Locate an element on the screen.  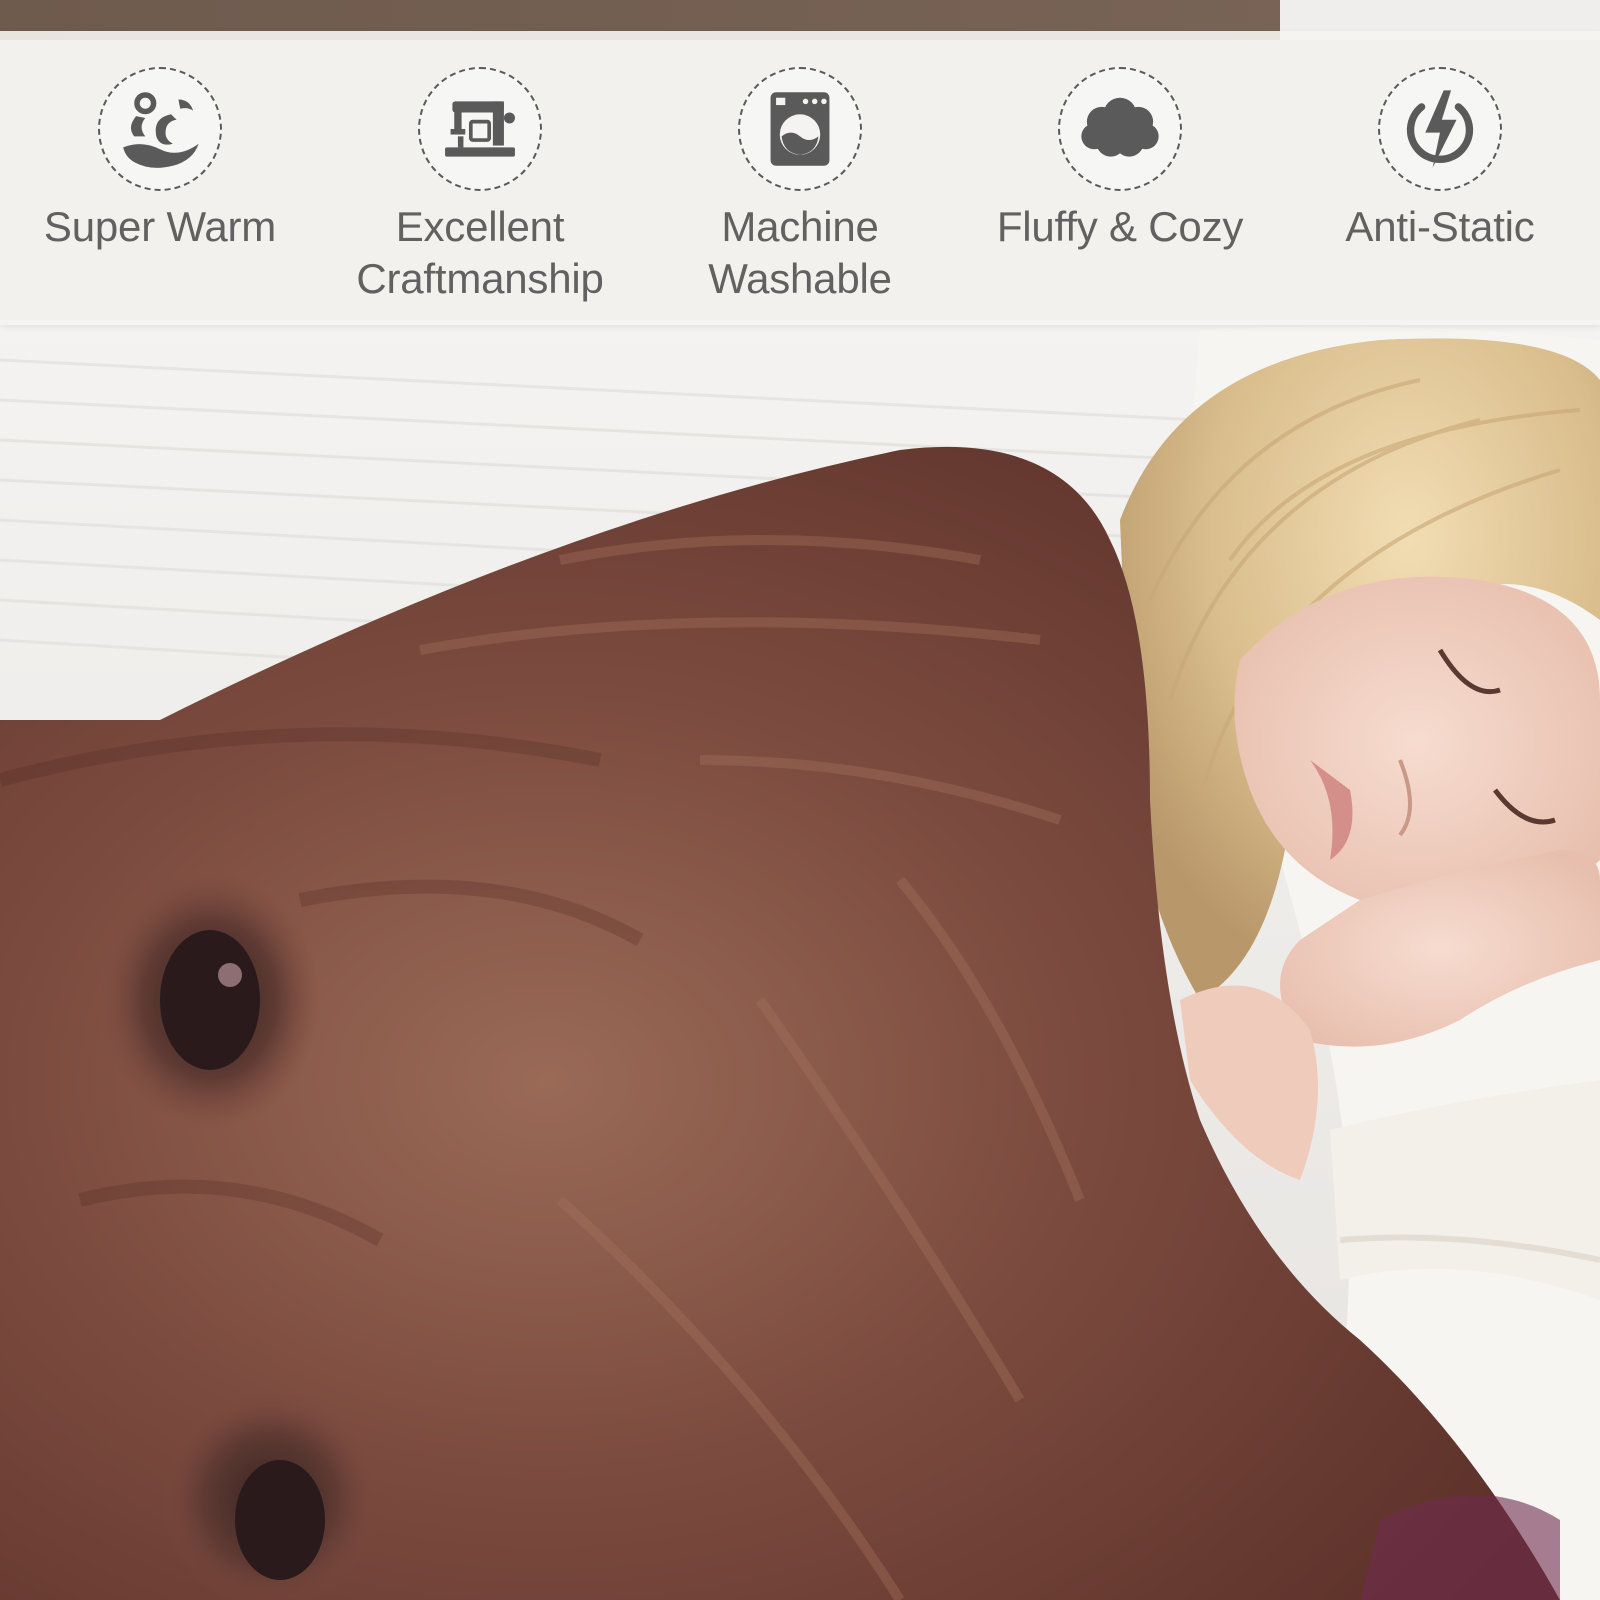
feature-anti-static: Anti-Static is located at coordinates (1440, 160).